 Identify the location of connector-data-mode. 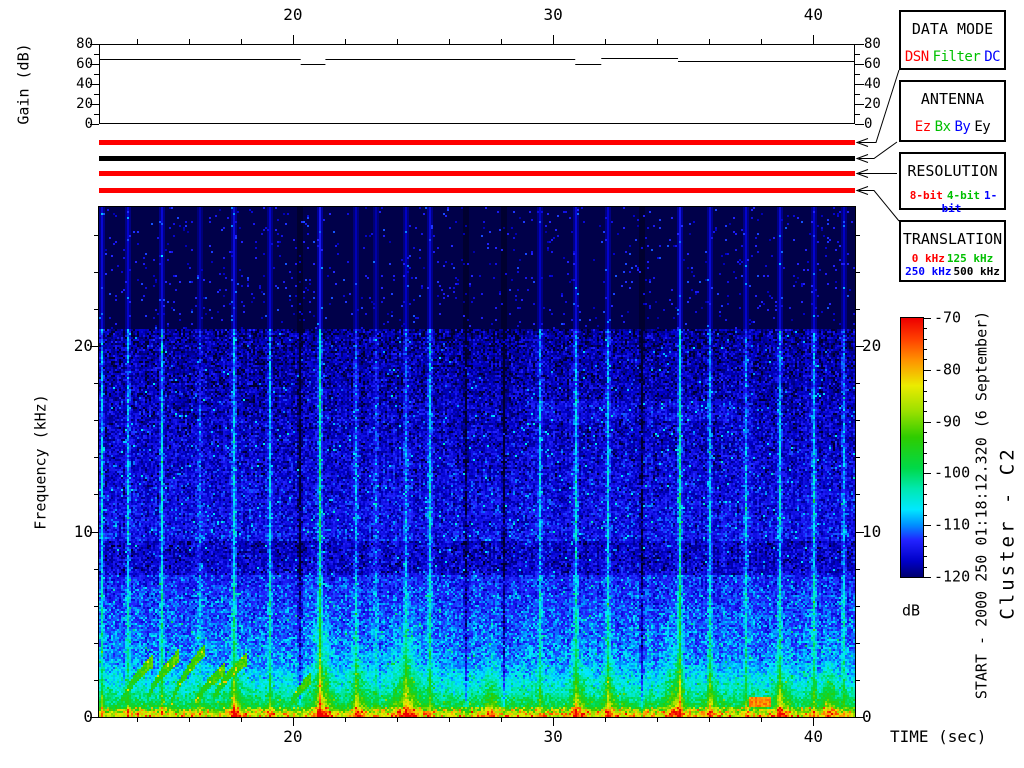
(877, 108).